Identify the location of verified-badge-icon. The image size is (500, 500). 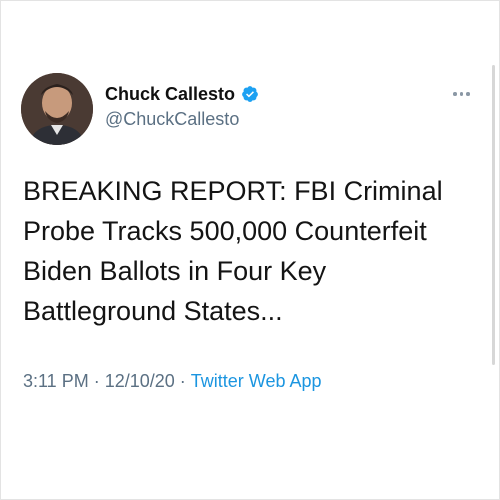
(250, 94).